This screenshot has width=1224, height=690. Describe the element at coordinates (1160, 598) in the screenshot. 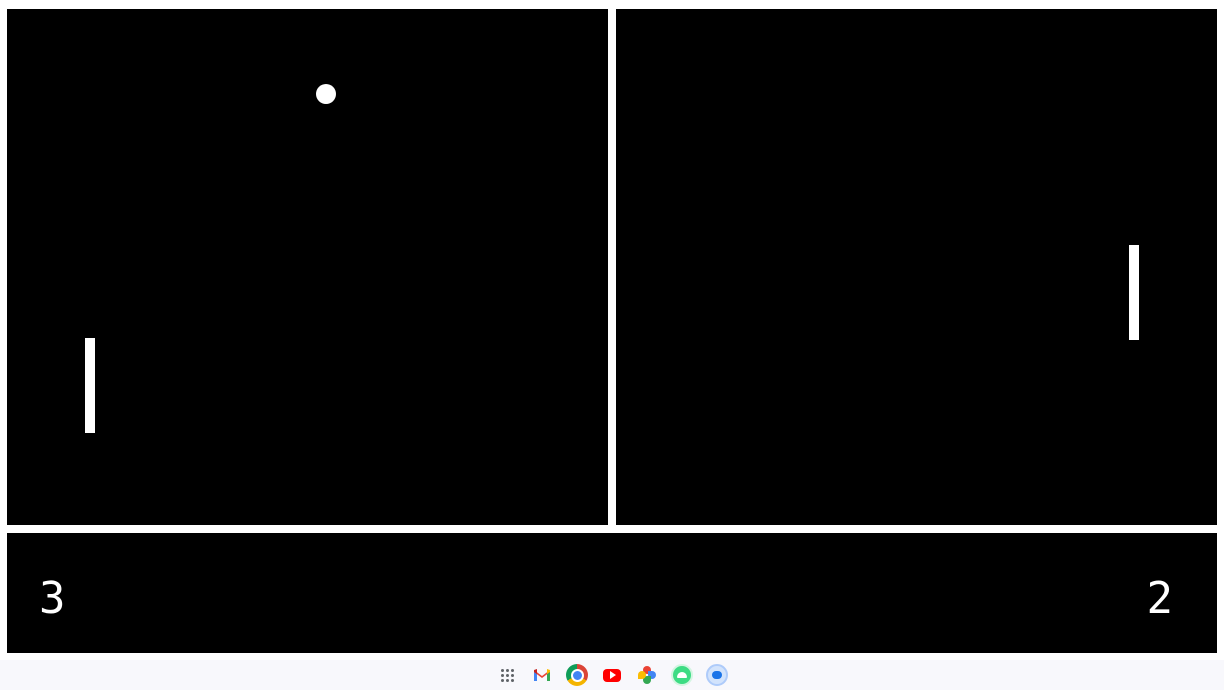

I see `right-score: 2` at that location.